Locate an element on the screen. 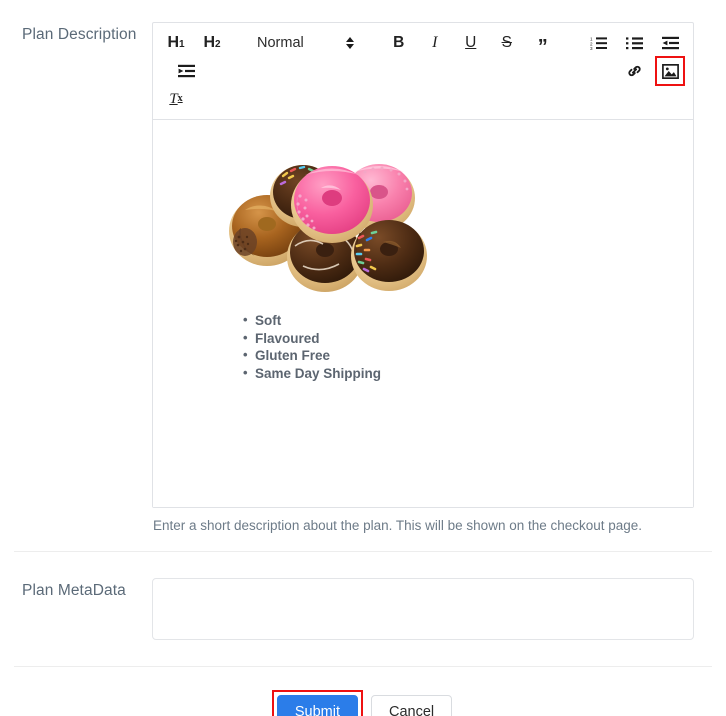 The image size is (726, 716). list-item: Flavoured is located at coordinates (460, 338).